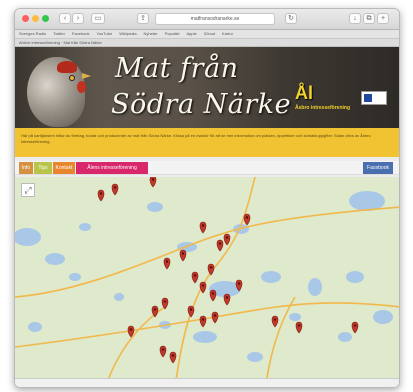  Describe the element at coordinates (43, 168) in the screenshot. I see `nav-tips: Tips` at that location.